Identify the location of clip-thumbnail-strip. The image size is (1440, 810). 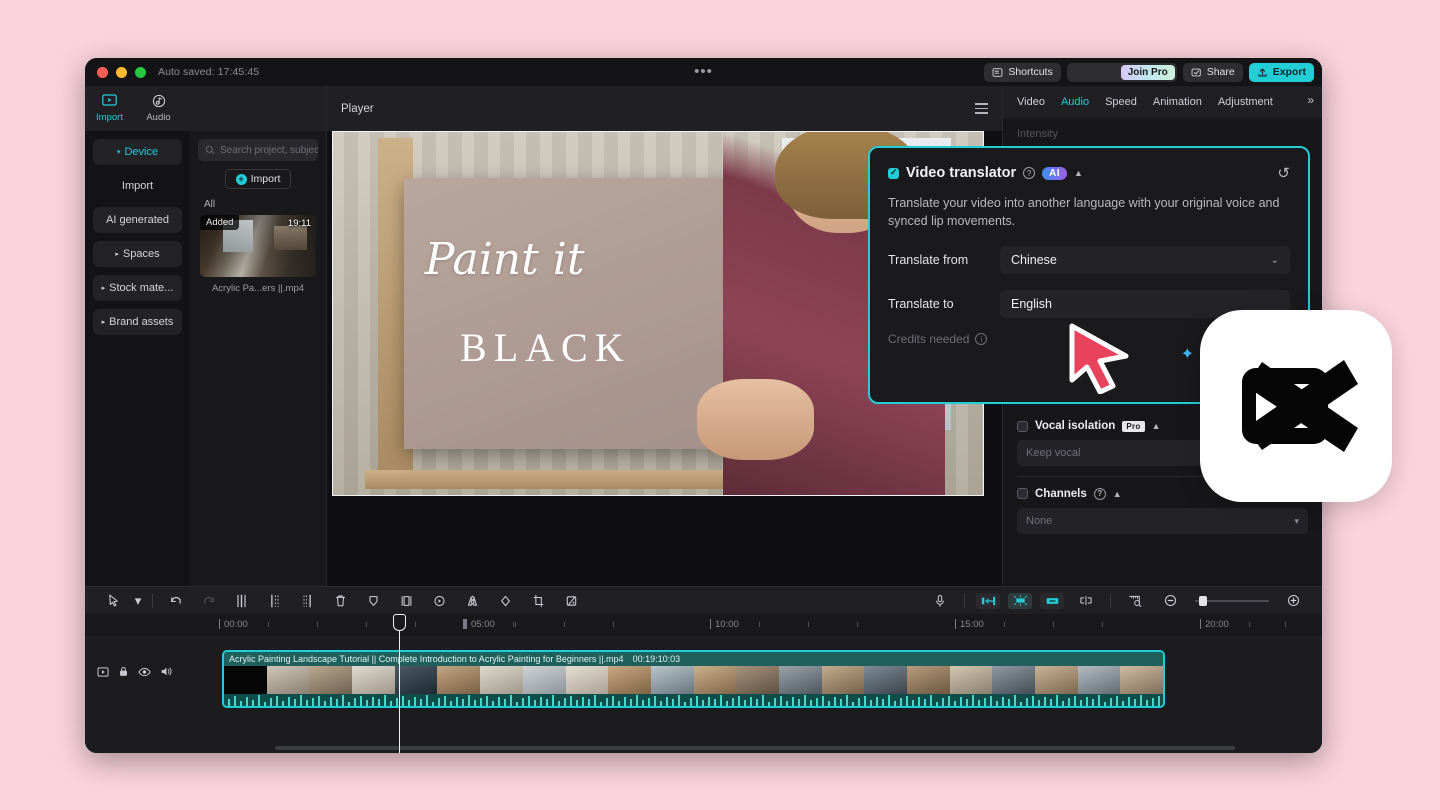
(693, 680).